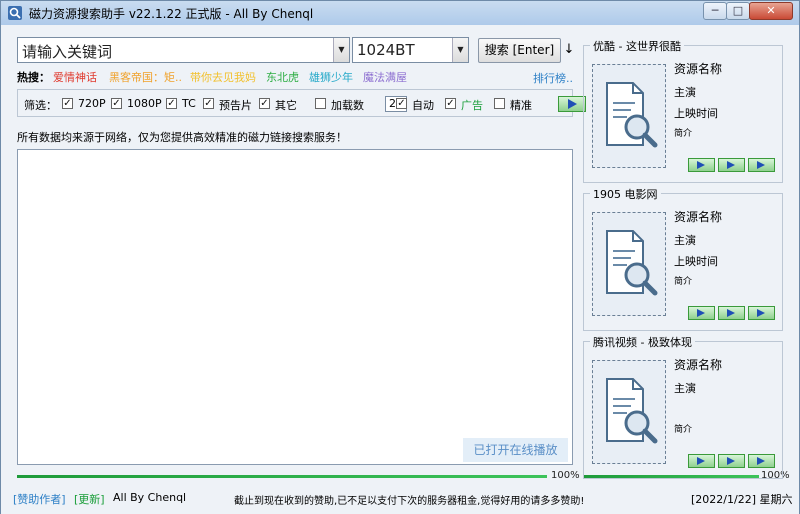  I want to click on filter-play-button, so click(572, 104).